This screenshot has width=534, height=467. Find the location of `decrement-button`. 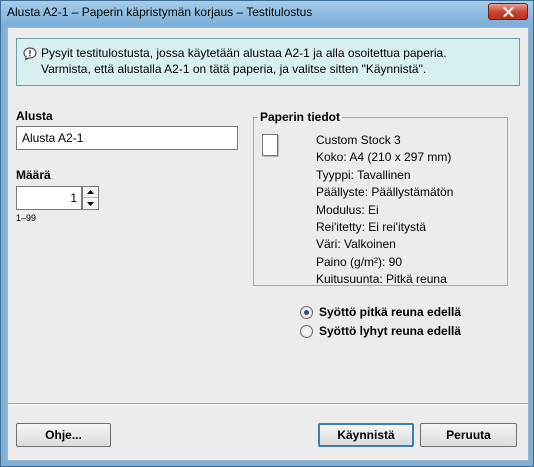

decrement-button is located at coordinates (90, 203).